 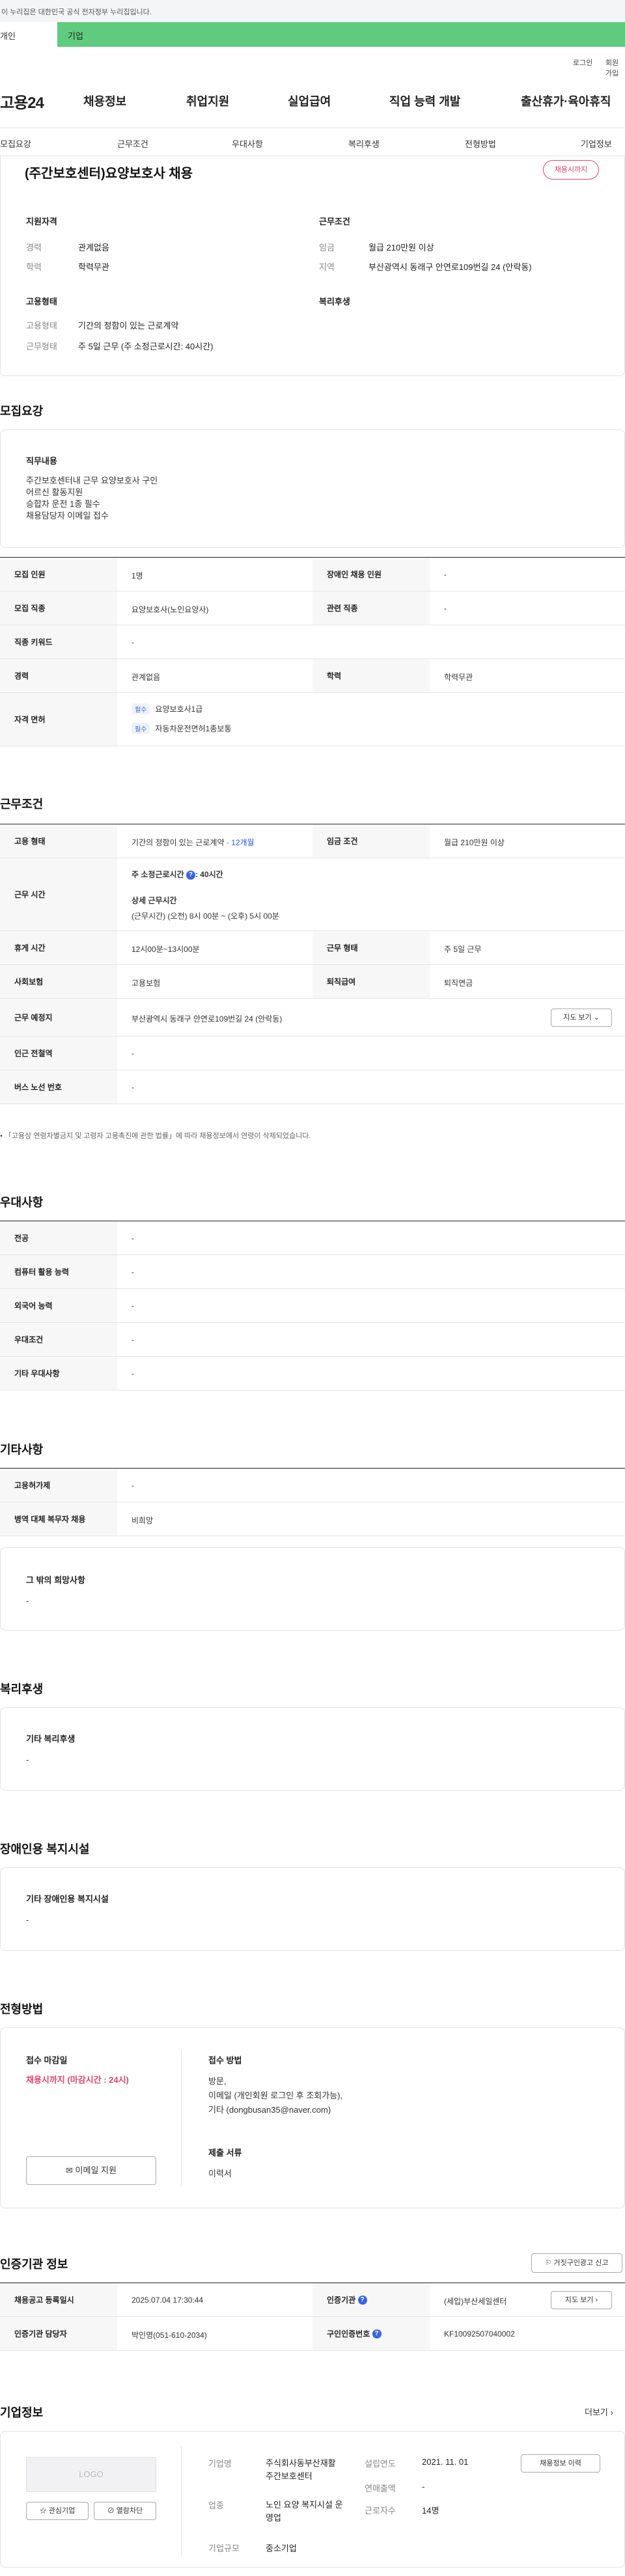 I want to click on favorite-label: 관심기업, so click(x=62, y=2511).